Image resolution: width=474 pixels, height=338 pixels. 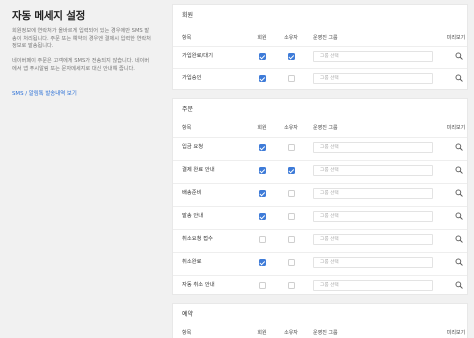 What do you see at coordinates (81, 61) in the screenshot?
I see `description-line: 네이버페이 주문은 고객에게 SMS가 전송되지 않습니다. 네이버` at bounding box center [81, 61].